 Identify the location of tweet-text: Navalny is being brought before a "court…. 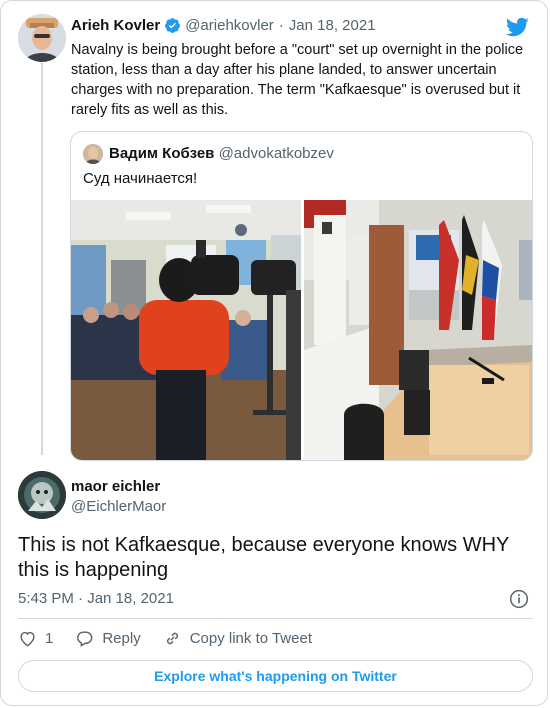
(297, 80).